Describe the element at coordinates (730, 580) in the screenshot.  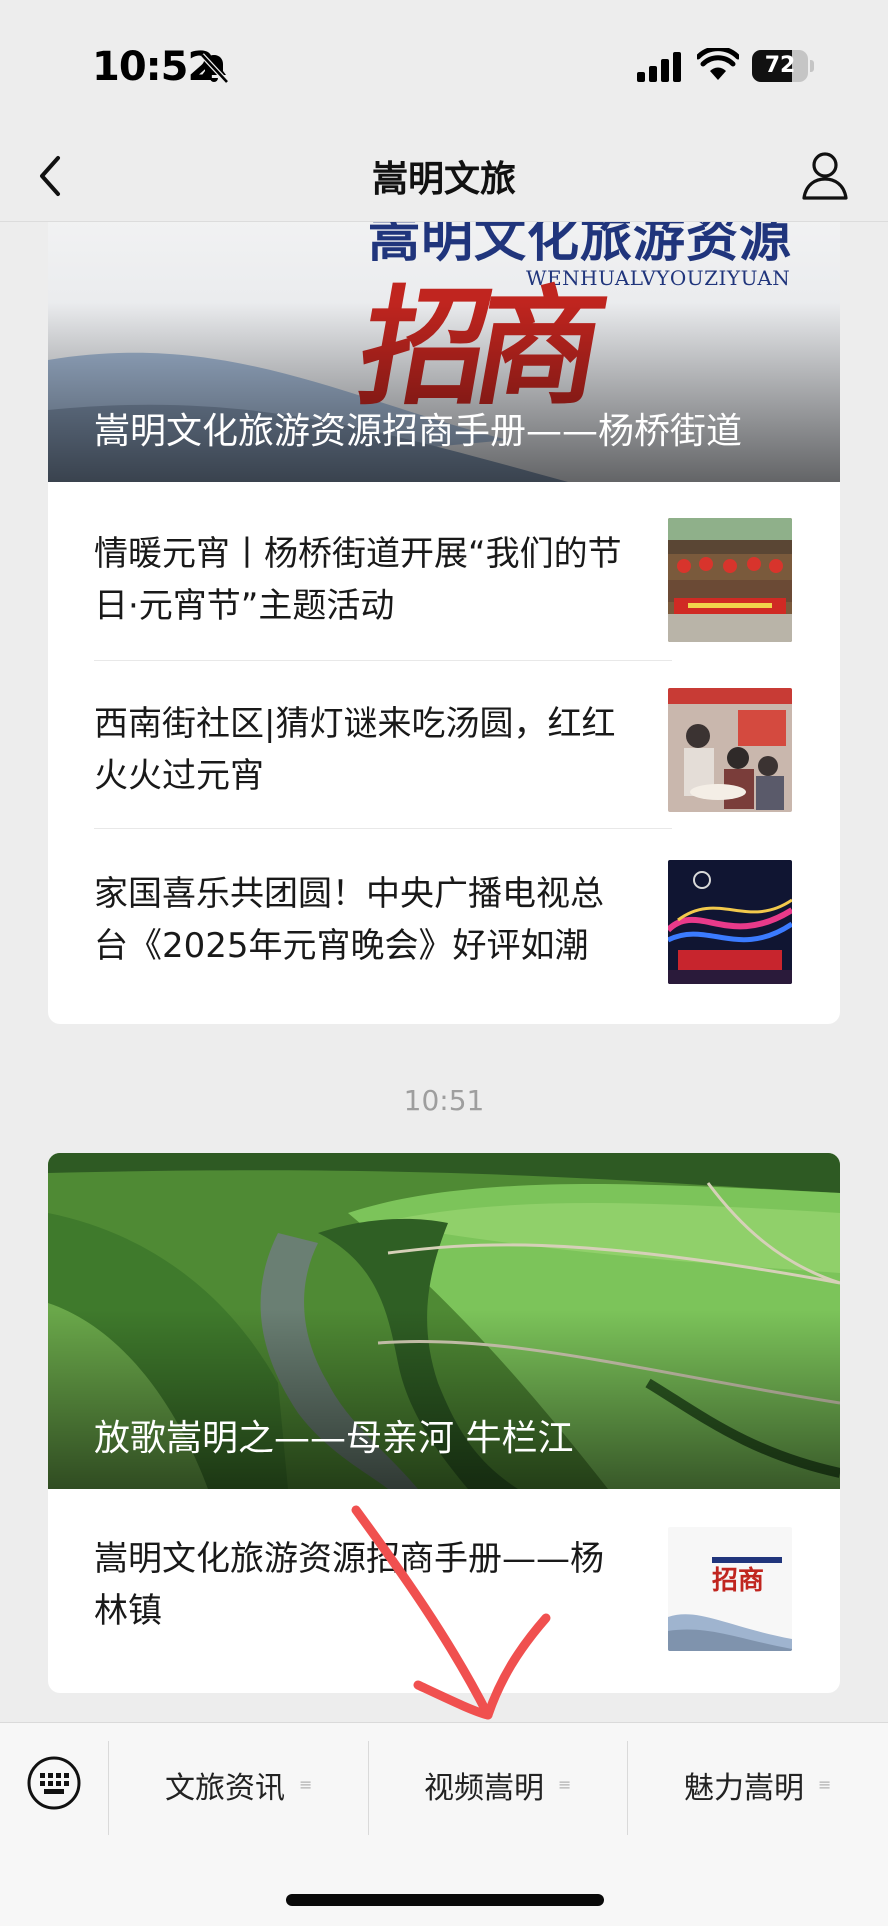
I see `lantern-festival-banner-photo` at that location.